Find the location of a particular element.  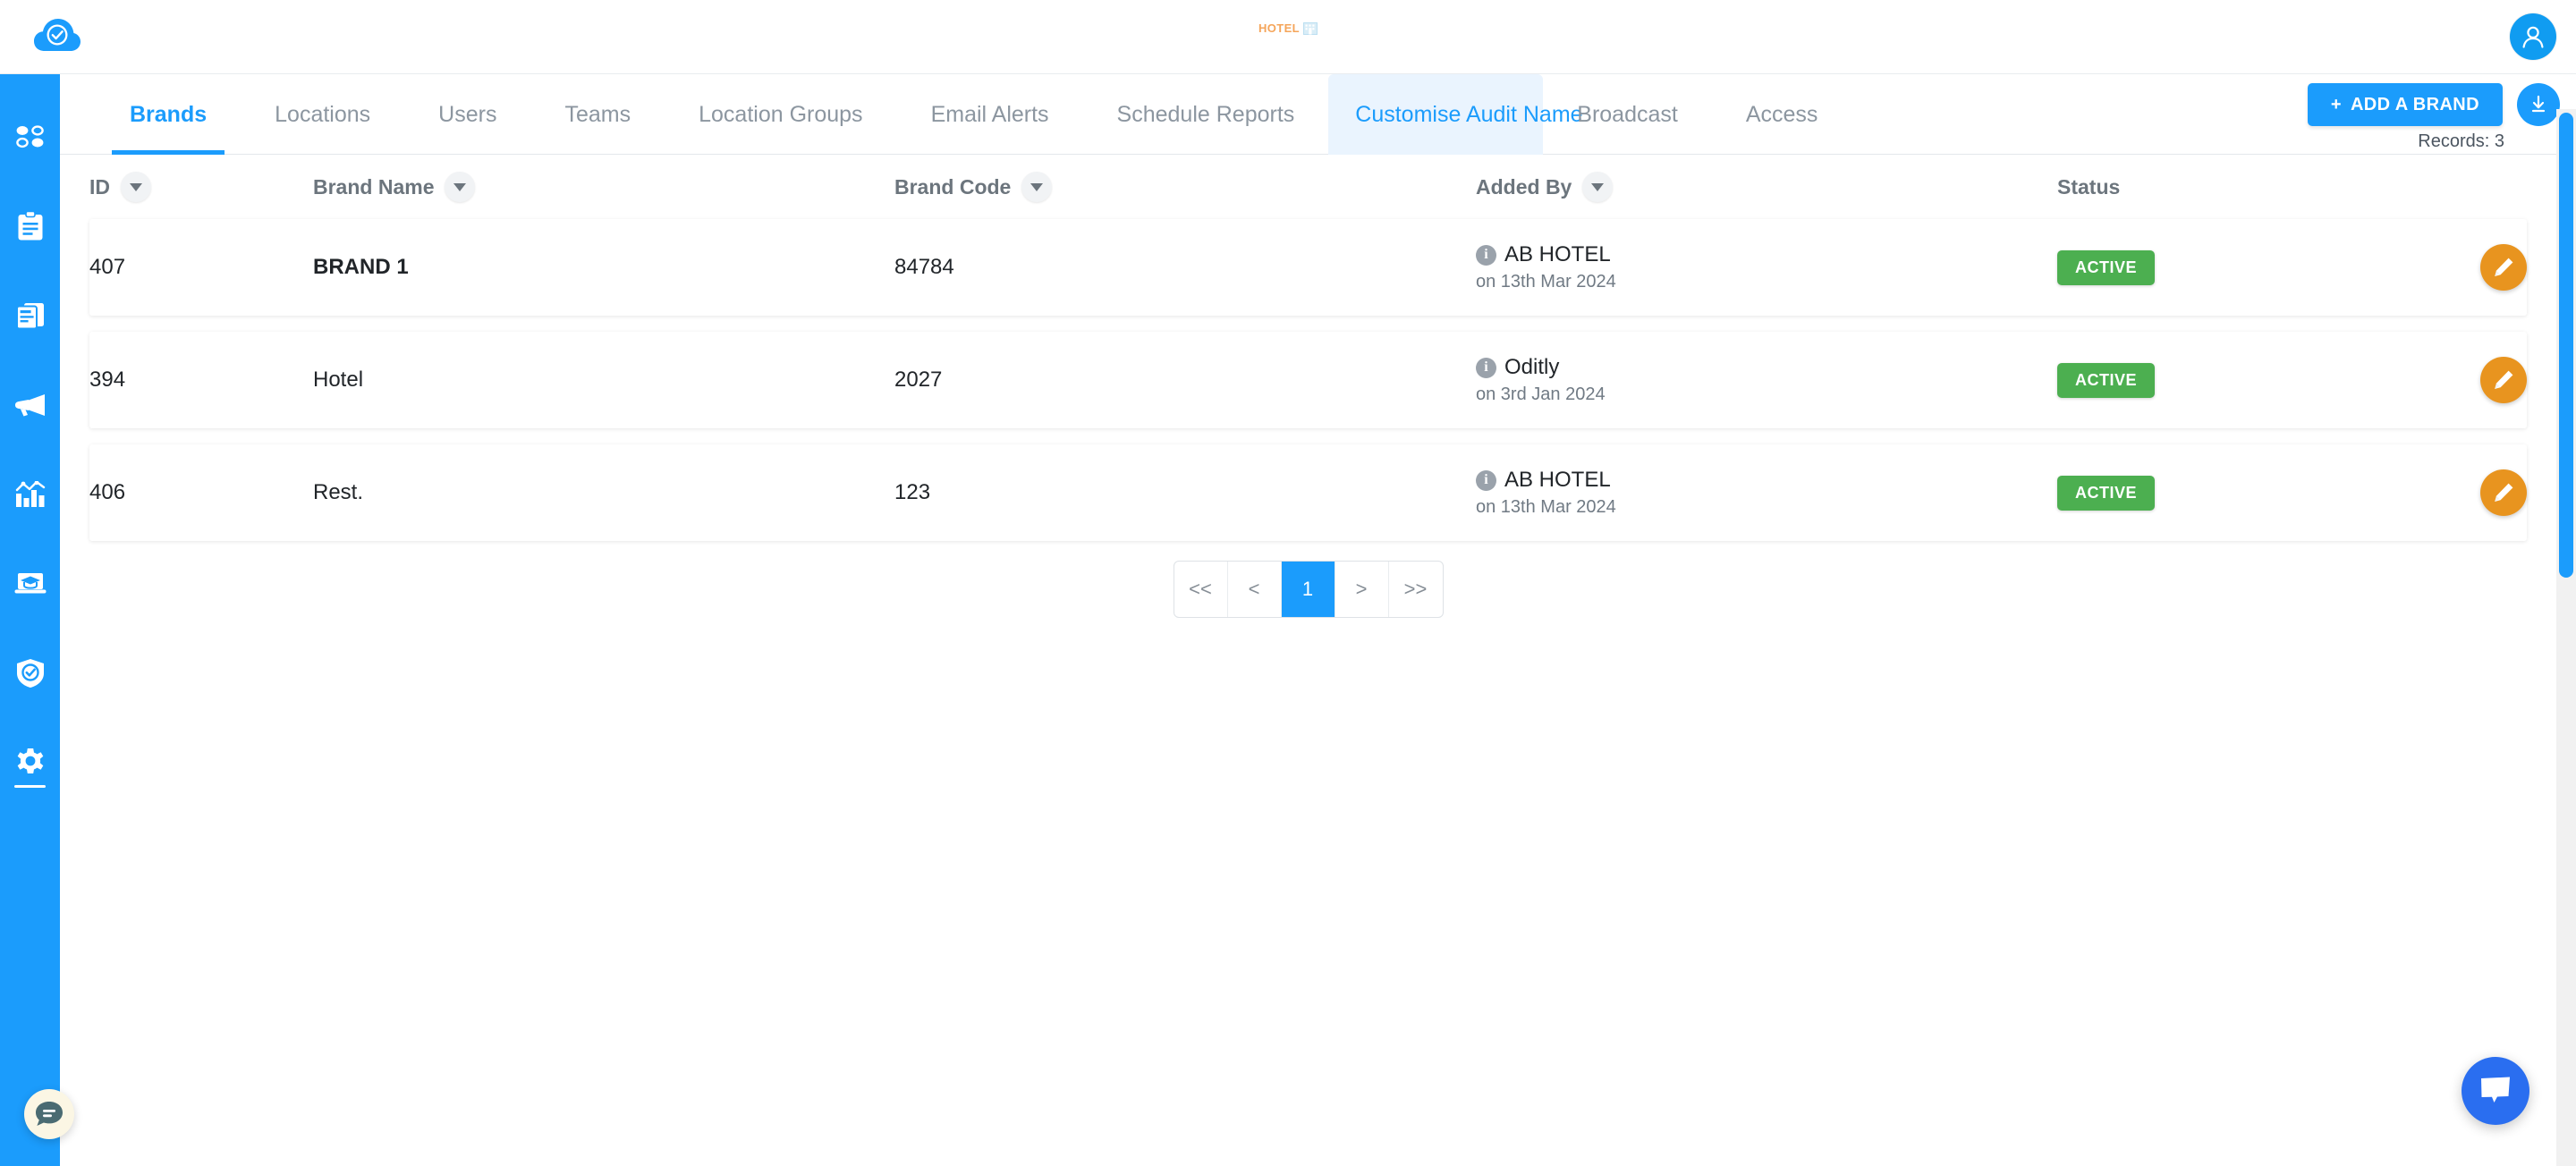

tab-label: Location Groups is located at coordinates (781, 114).